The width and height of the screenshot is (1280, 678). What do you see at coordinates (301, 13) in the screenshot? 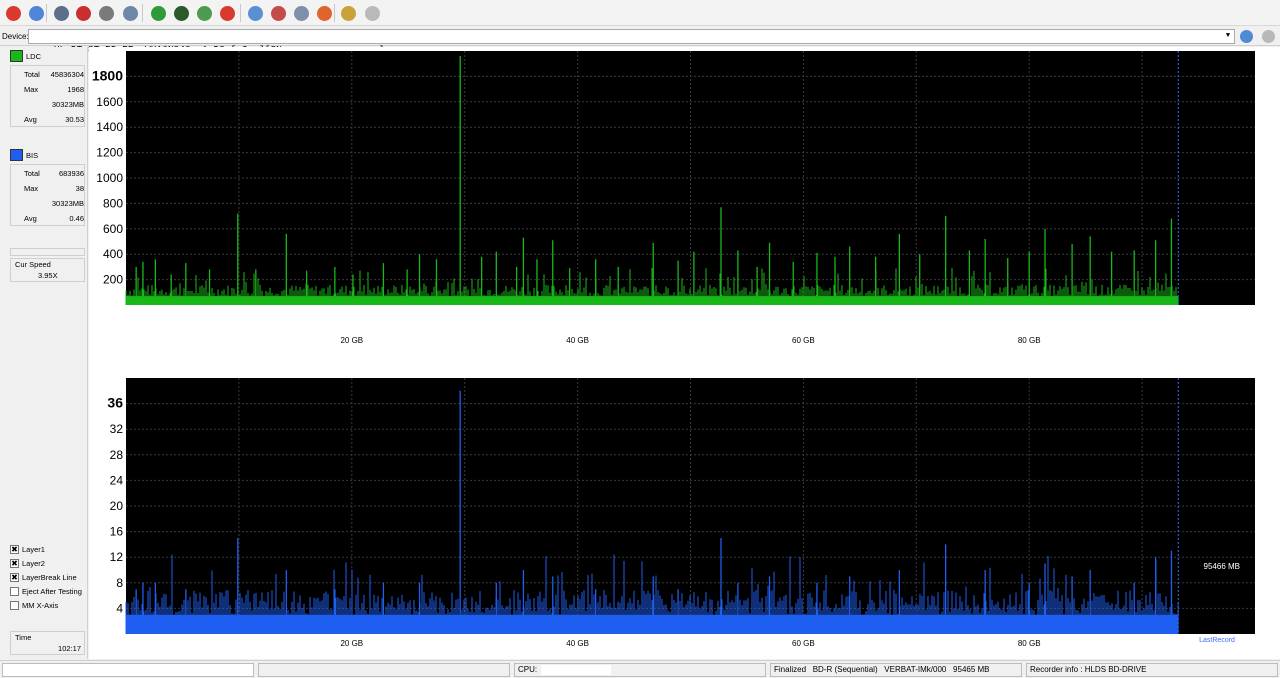
I see `disc-check-button` at bounding box center [301, 13].